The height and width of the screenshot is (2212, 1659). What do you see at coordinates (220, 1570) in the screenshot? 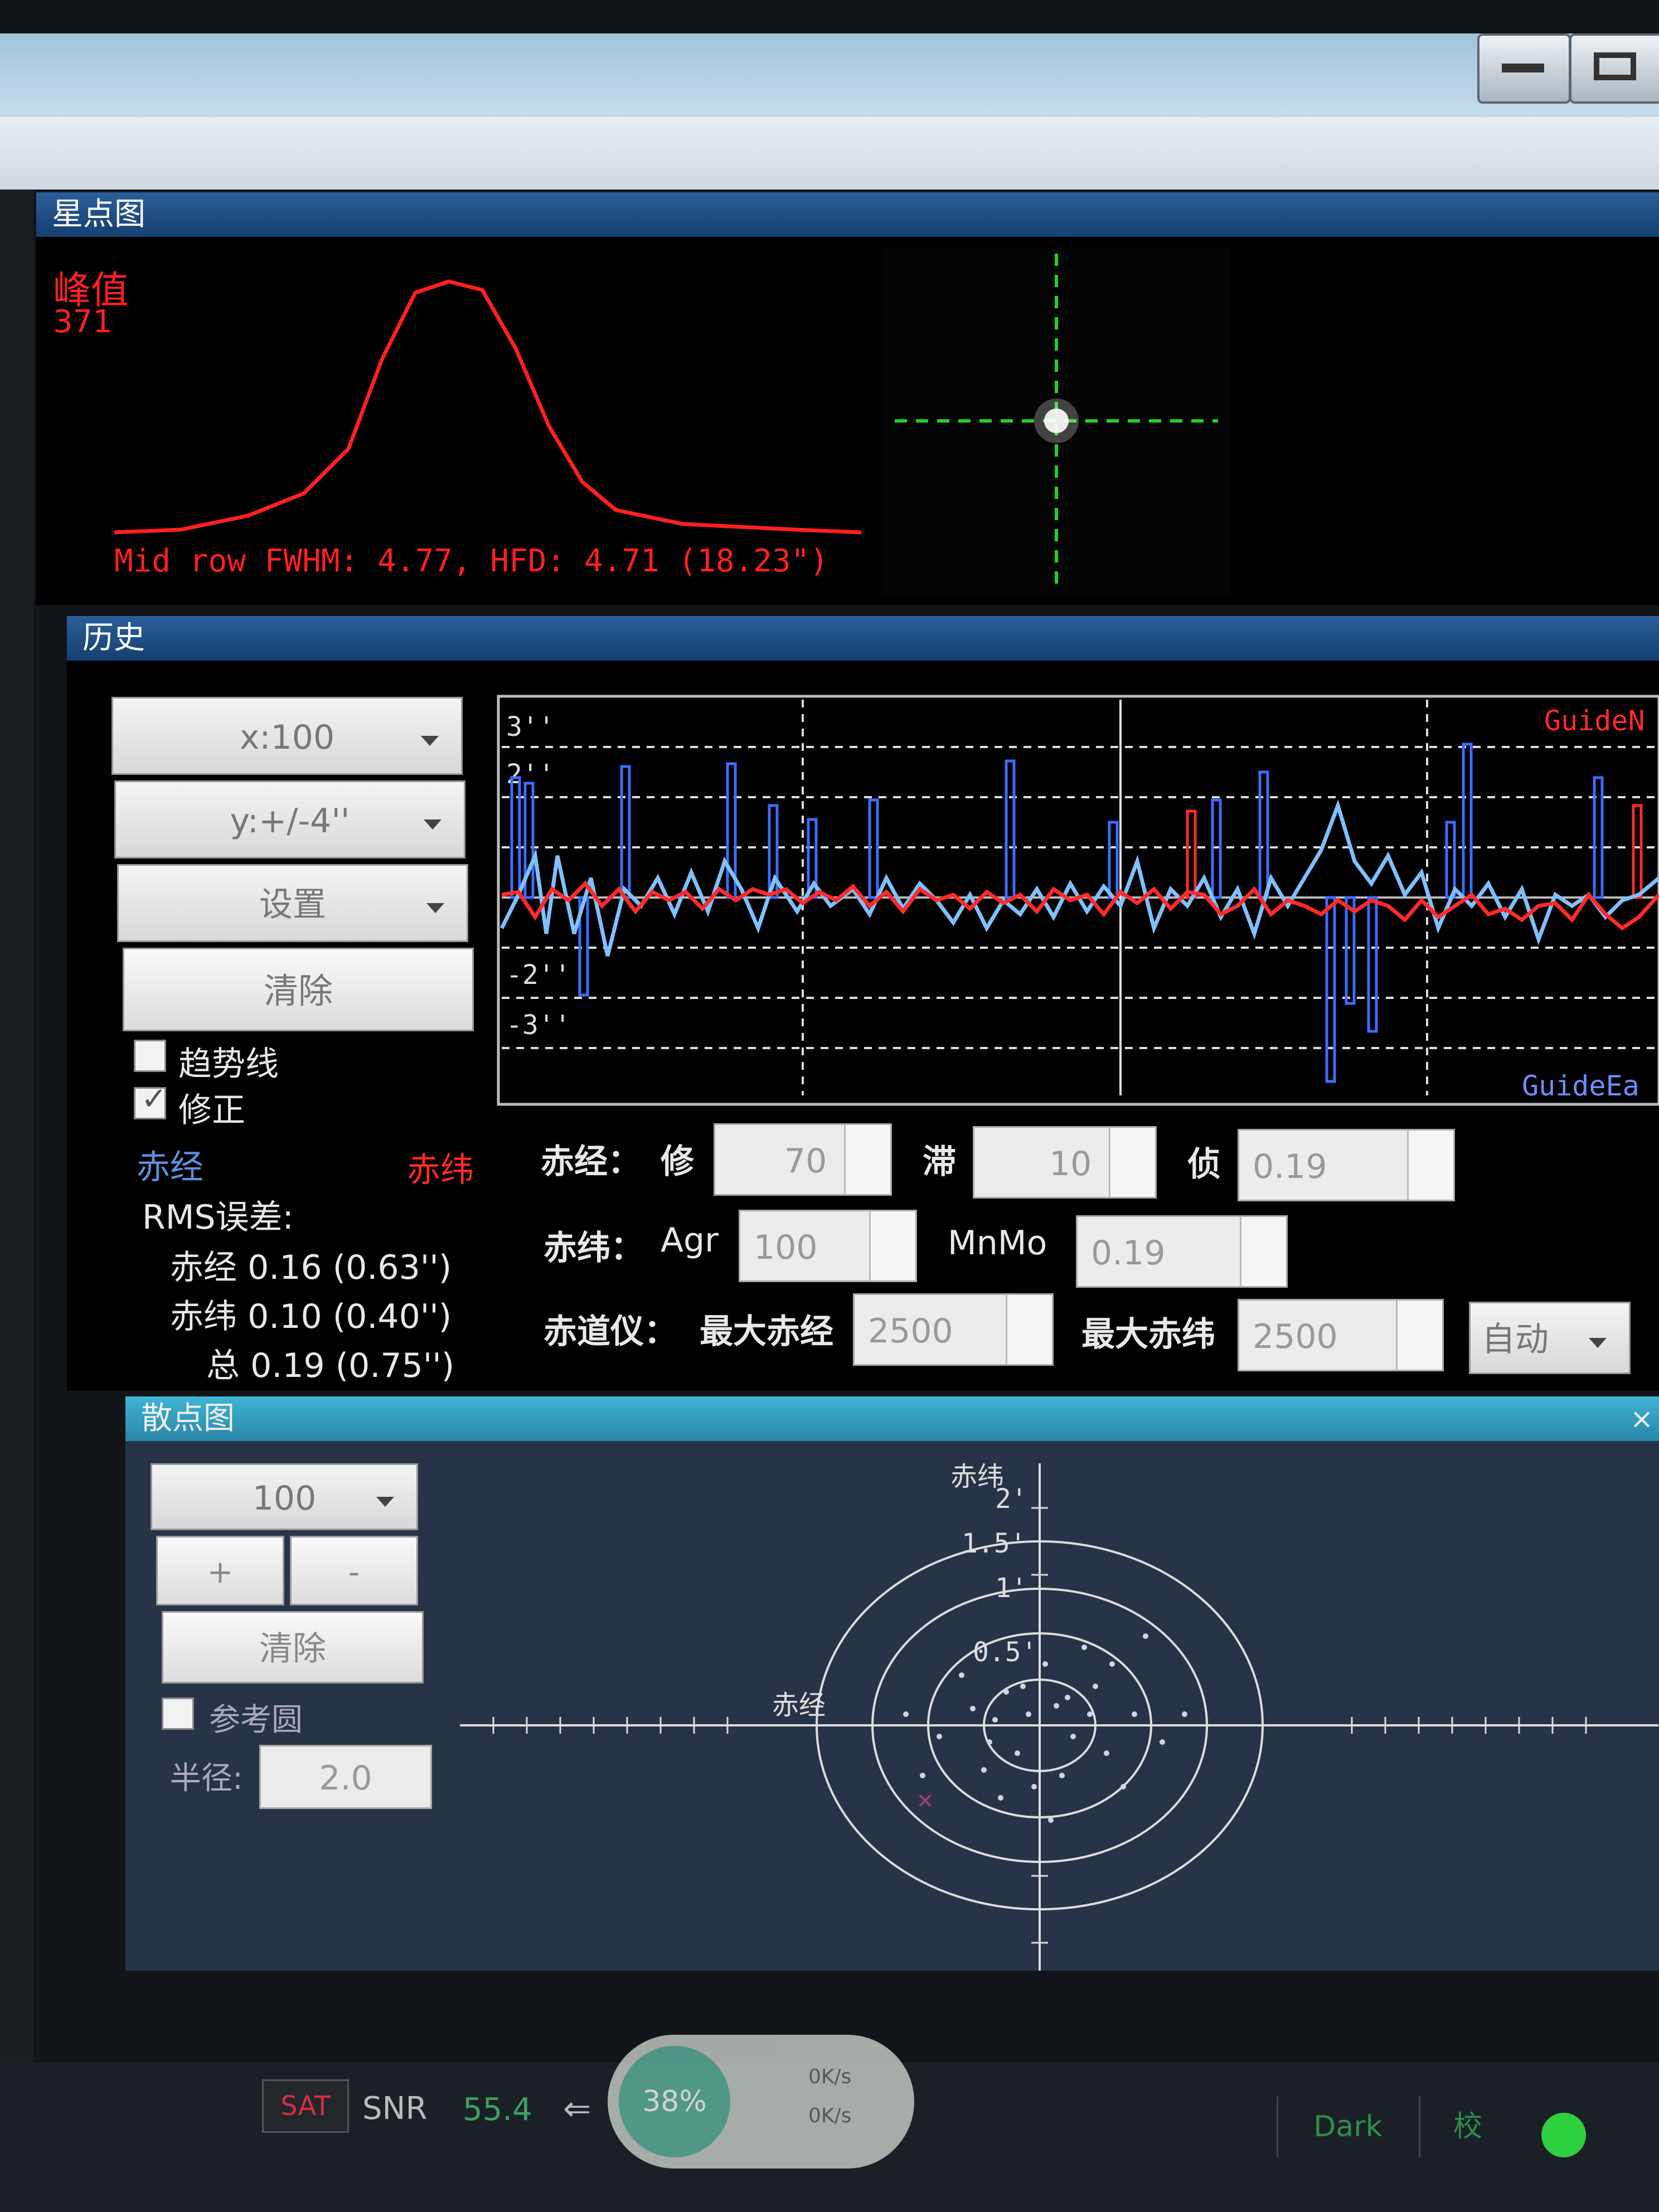
I see `zoom-in-button: +` at bounding box center [220, 1570].